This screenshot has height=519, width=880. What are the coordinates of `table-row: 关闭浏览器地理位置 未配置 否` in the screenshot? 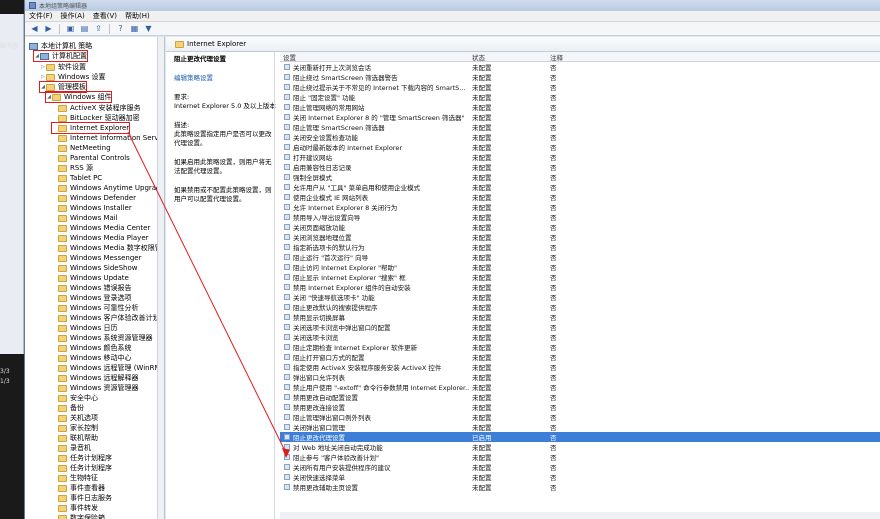 It's located at (580, 237).